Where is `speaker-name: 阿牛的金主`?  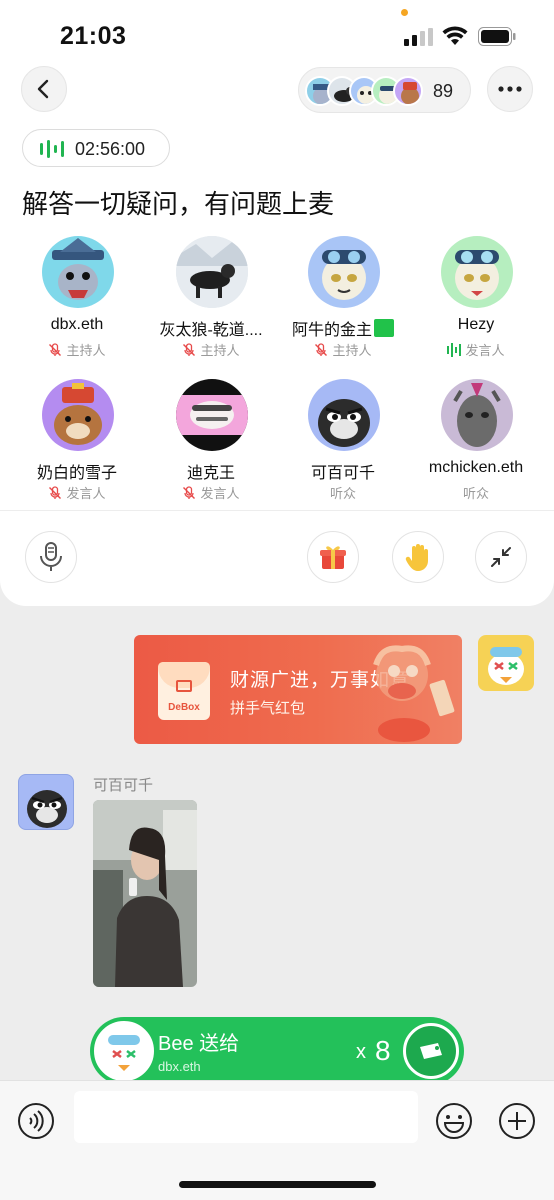
speaker-name: 阿牛的金主 is located at coordinates (343, 328).